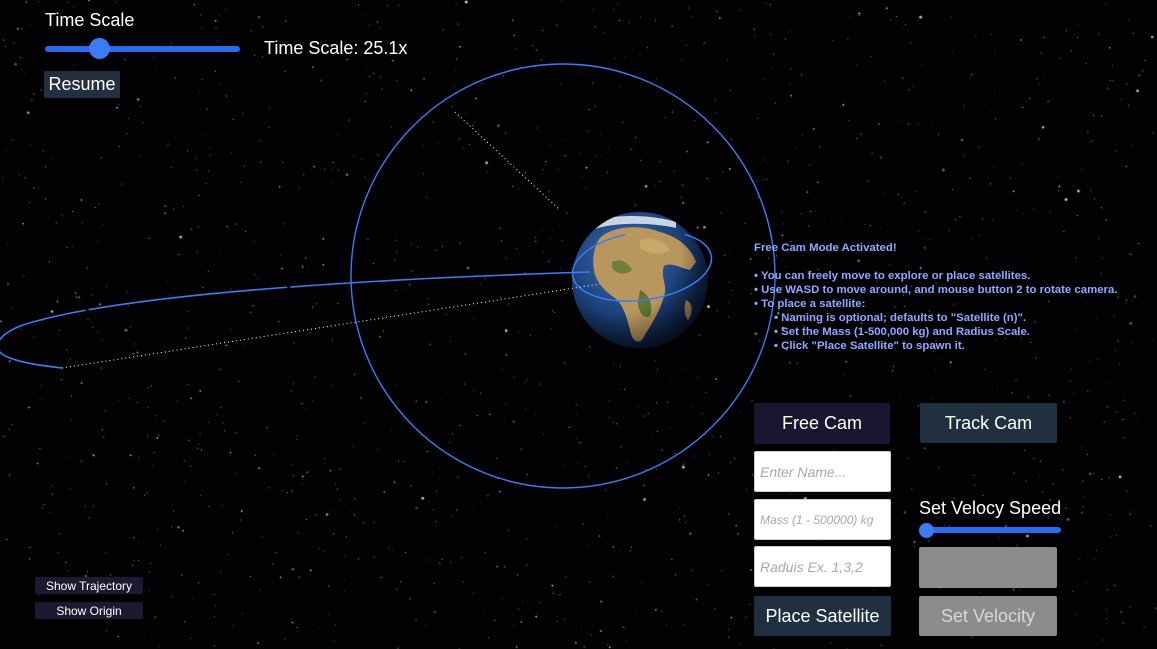 Image resolution: width=1157 pixels, height=649 pixels. I want to click on velocity-slider-track, so click(990, 530).